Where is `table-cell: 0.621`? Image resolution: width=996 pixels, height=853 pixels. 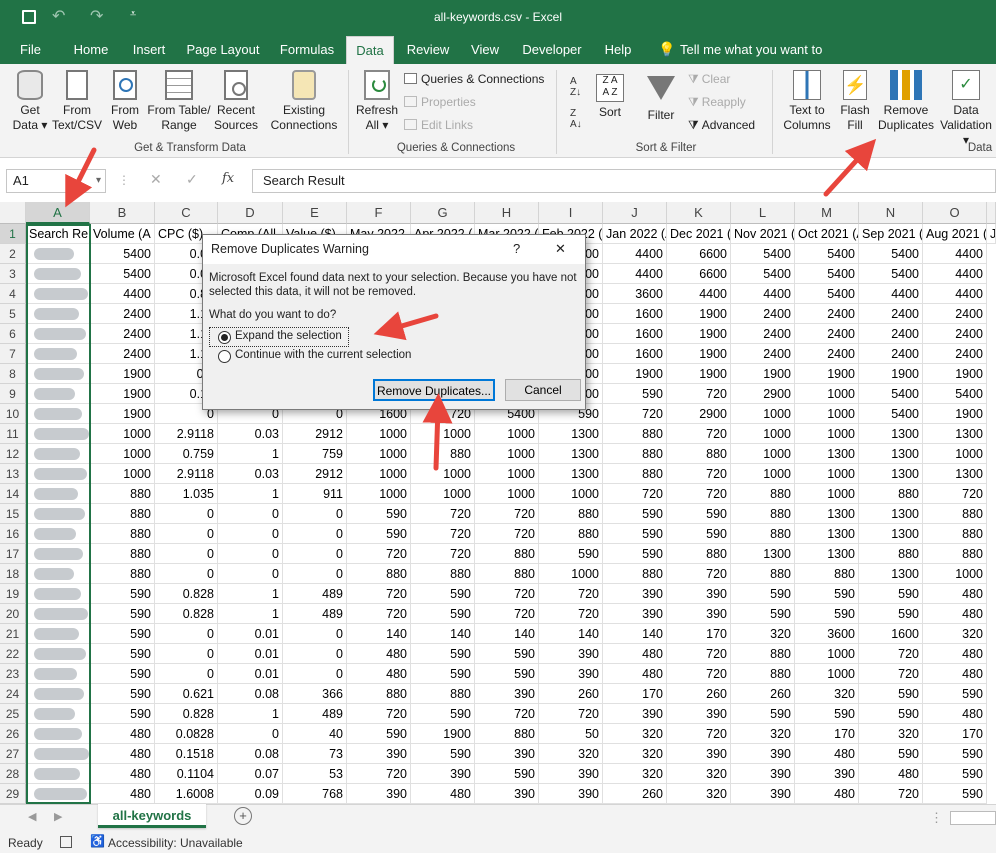 table-cell: 0.621 is located at coordinates (186, 694).